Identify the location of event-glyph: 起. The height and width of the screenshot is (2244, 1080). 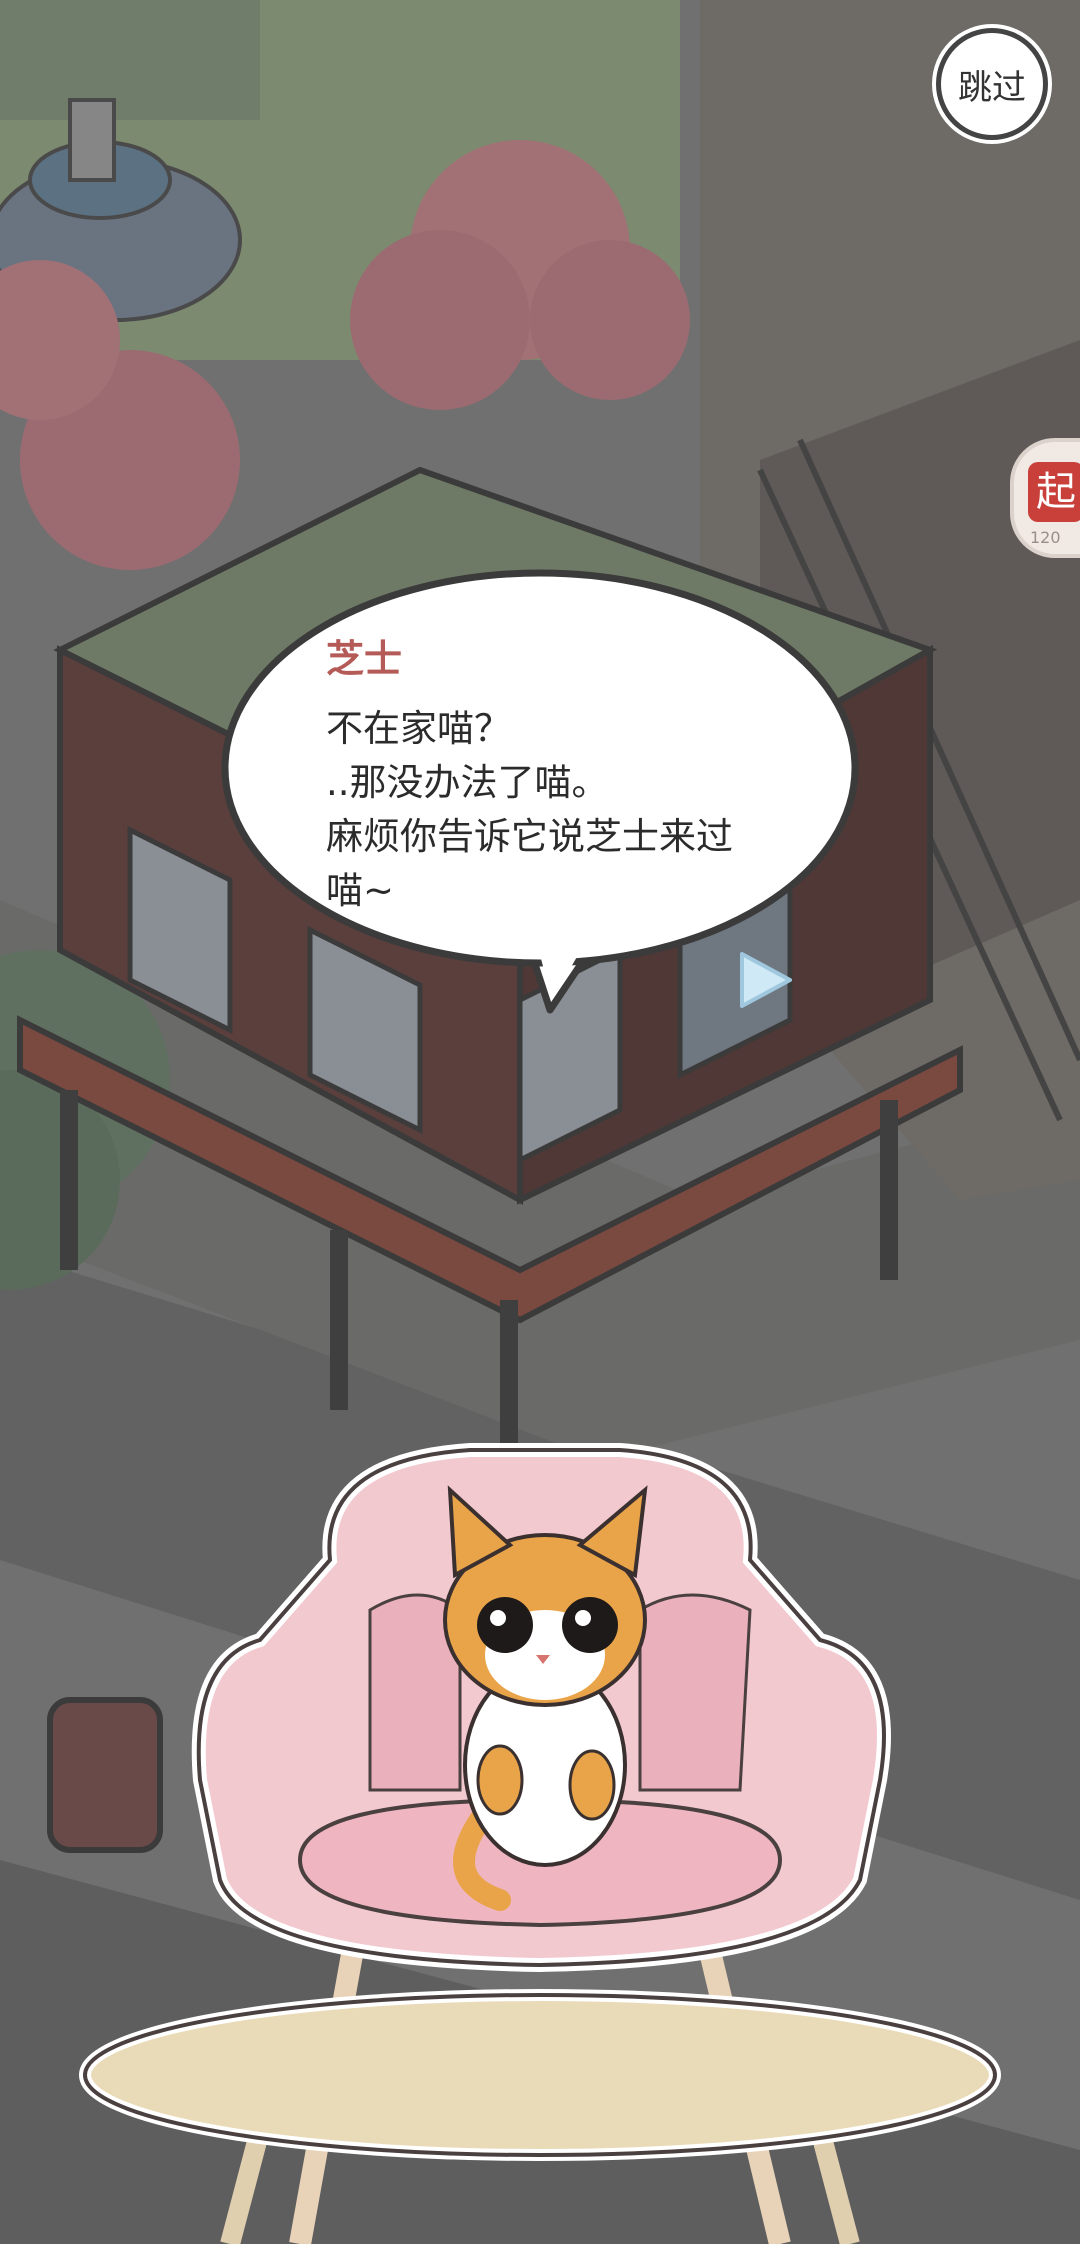
(1054, 492).